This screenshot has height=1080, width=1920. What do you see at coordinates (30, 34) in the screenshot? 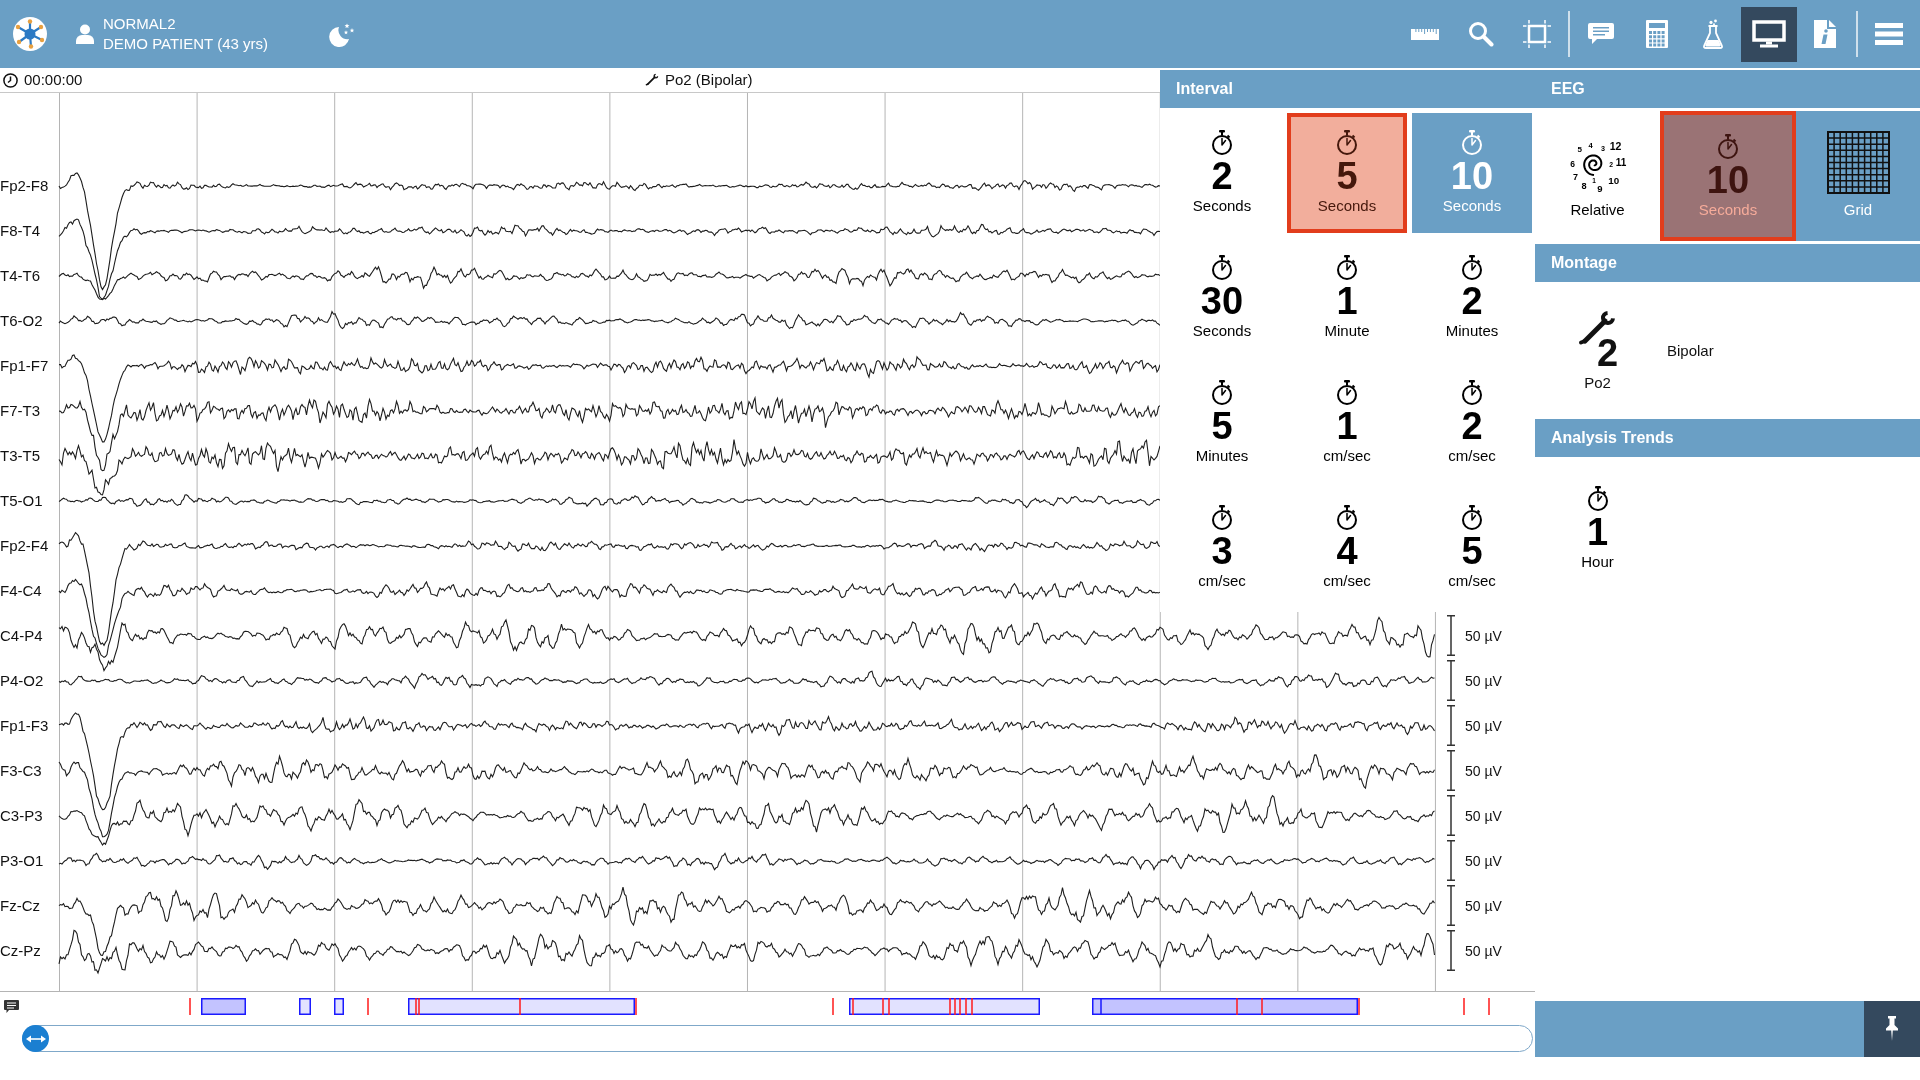
I see `logo-icon` at bounding box center [30, 34].